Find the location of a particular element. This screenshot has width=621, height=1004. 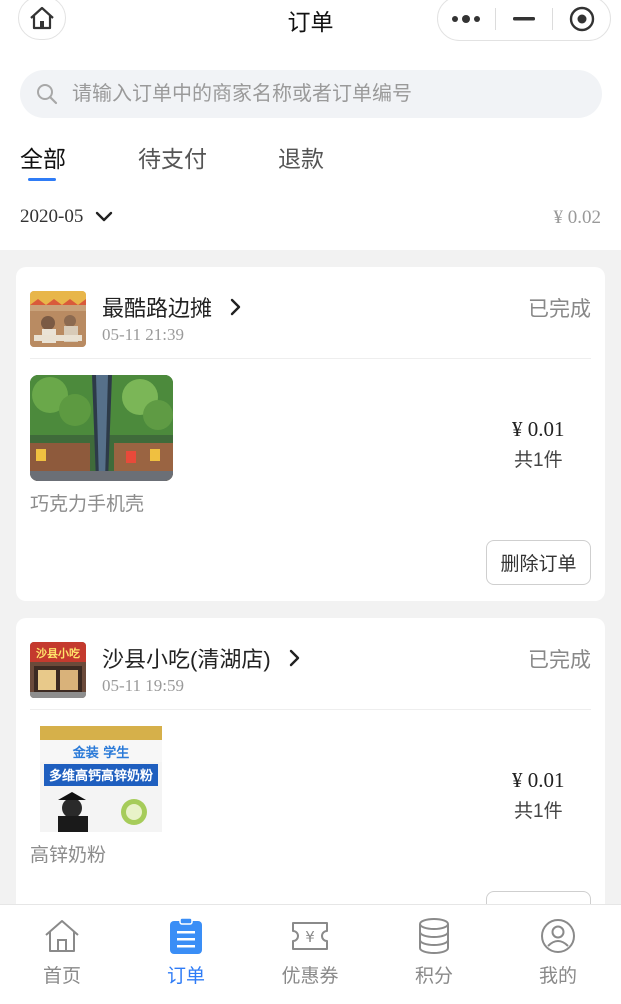

order-tabs: 全部 待支付 退款 is located at coordinates (310, 162).